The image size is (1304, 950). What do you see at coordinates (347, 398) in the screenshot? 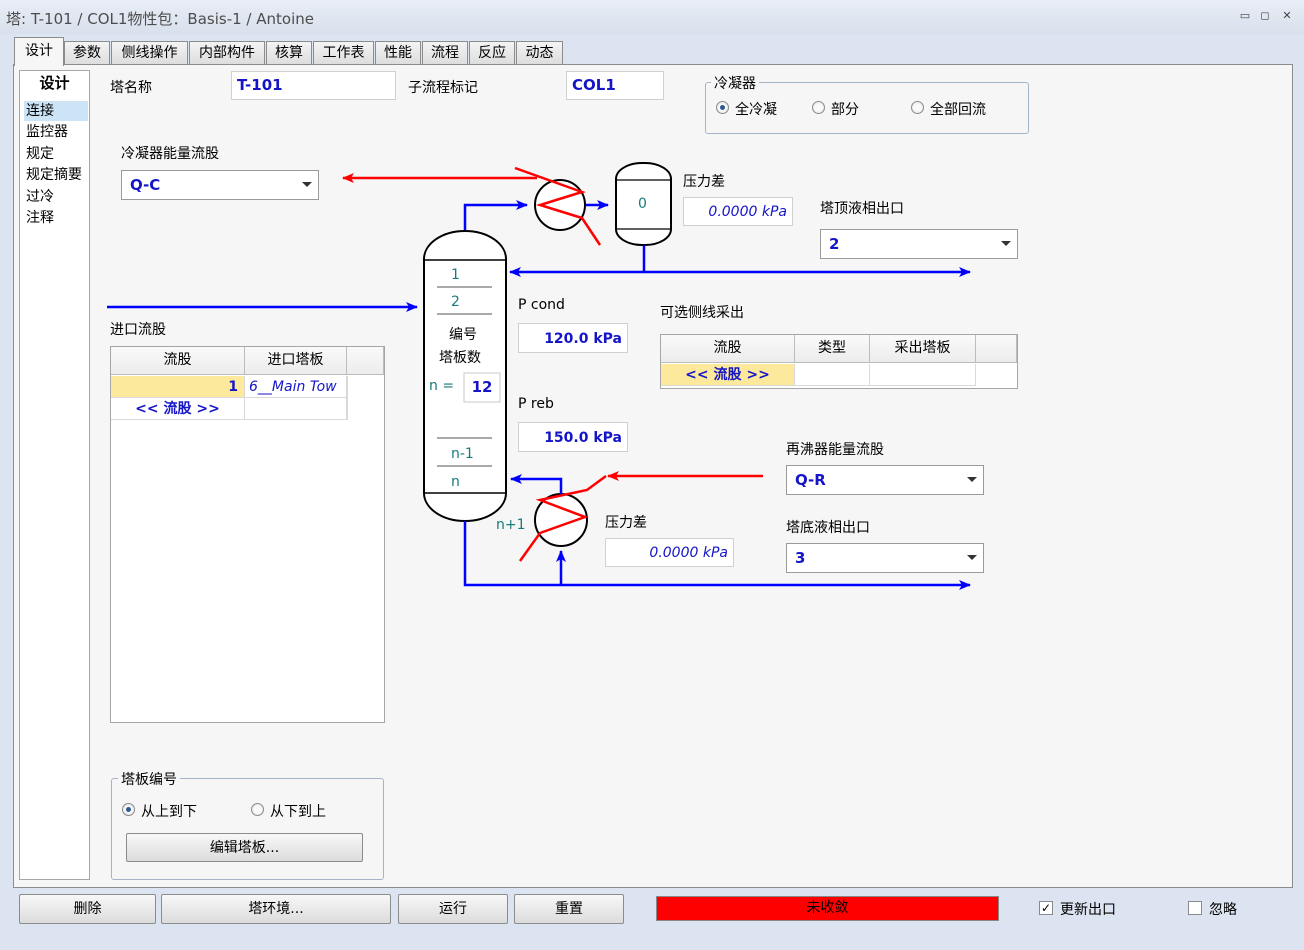
I see `grid-divider` at bounding box center [347, 398].